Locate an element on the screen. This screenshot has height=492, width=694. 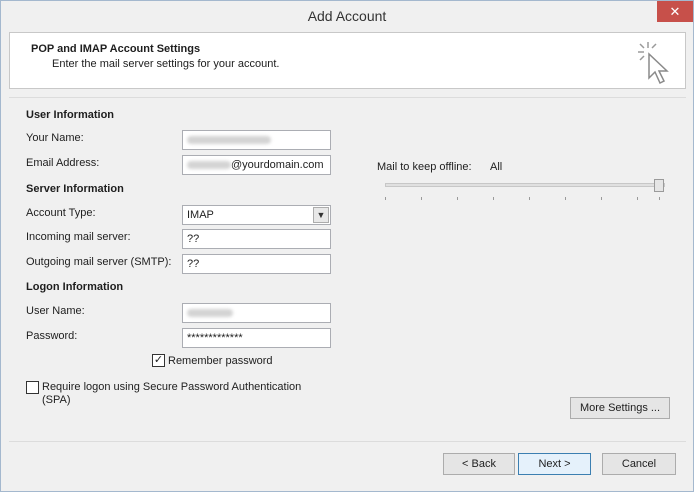
close-button: ✕ is located at coordinates (675, 11).